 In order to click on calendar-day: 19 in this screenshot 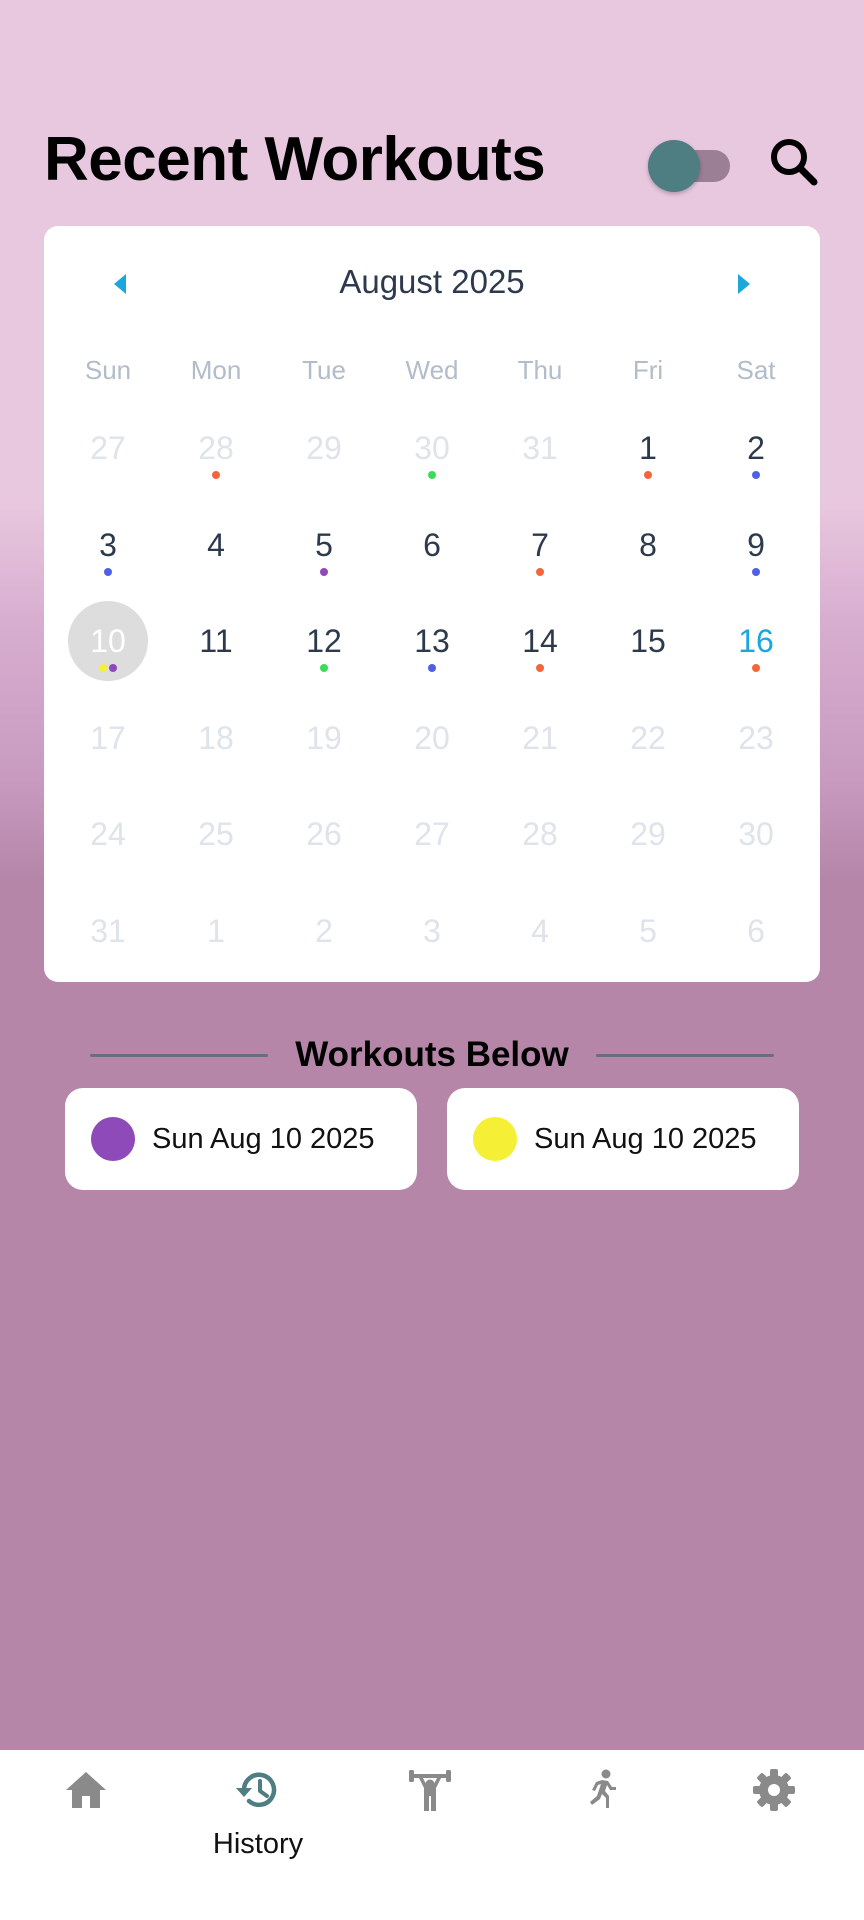, I will do `click(324, 738)`.